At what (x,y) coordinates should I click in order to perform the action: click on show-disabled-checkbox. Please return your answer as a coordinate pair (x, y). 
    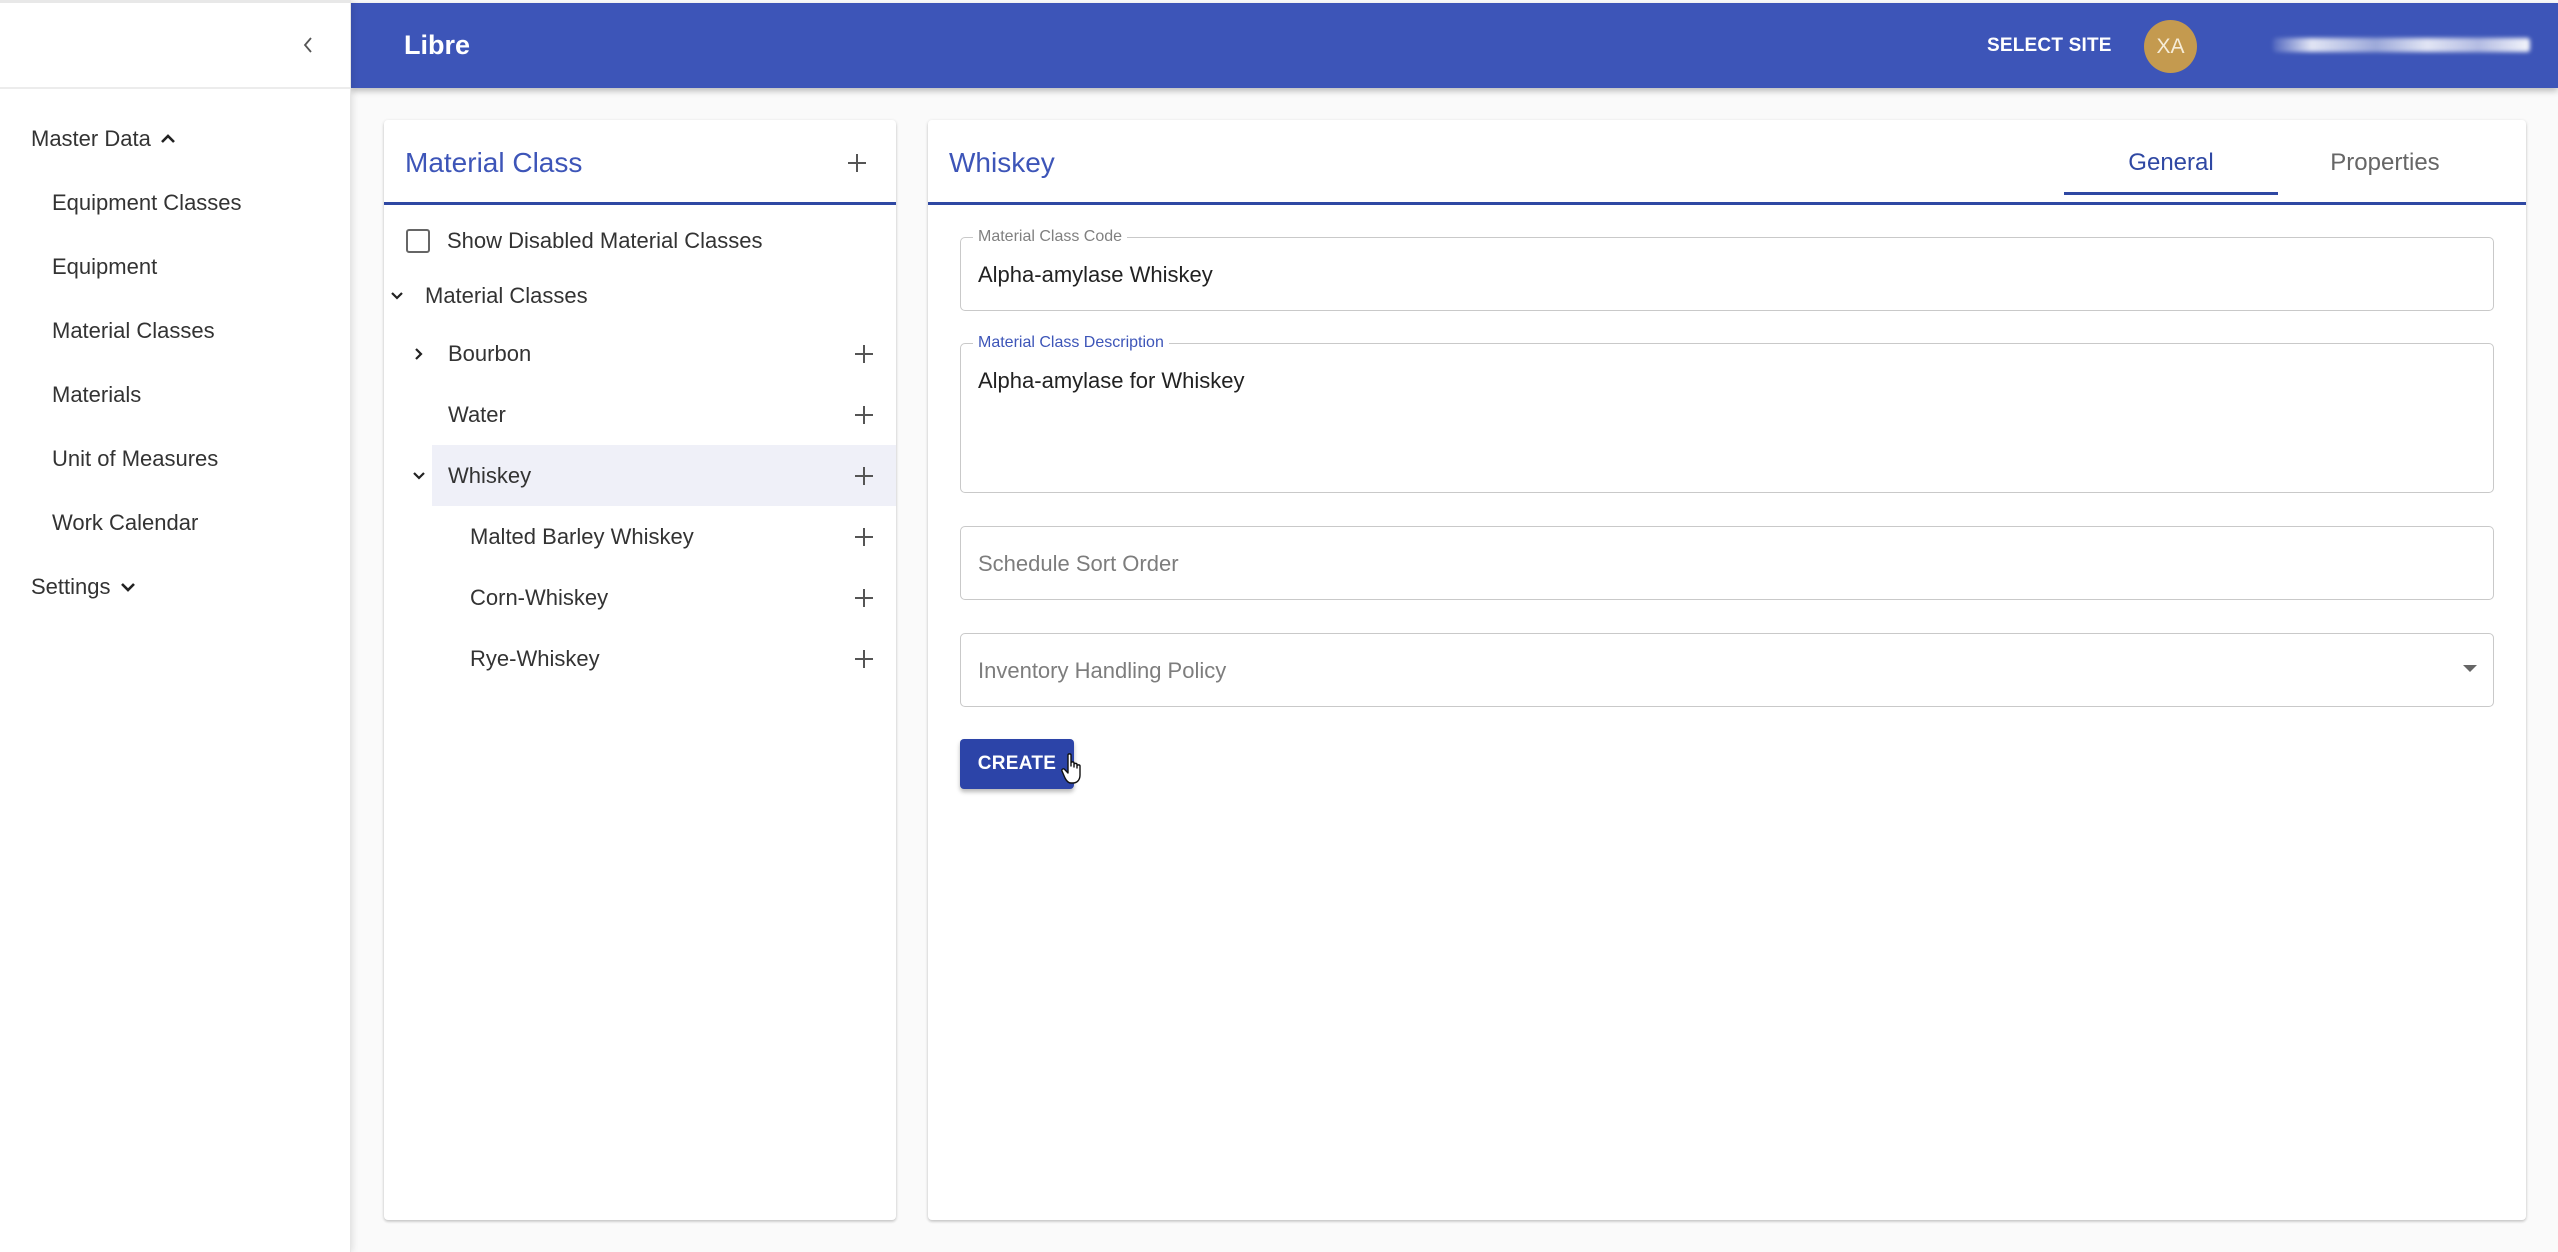
    Looking at the image, I should click on (418, 241).